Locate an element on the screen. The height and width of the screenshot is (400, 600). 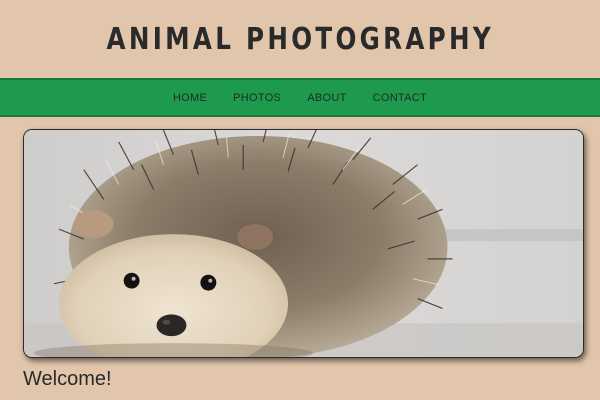
site-title: ANIMAL PHOTOGRAPHY is located at coordinates (300, 39).